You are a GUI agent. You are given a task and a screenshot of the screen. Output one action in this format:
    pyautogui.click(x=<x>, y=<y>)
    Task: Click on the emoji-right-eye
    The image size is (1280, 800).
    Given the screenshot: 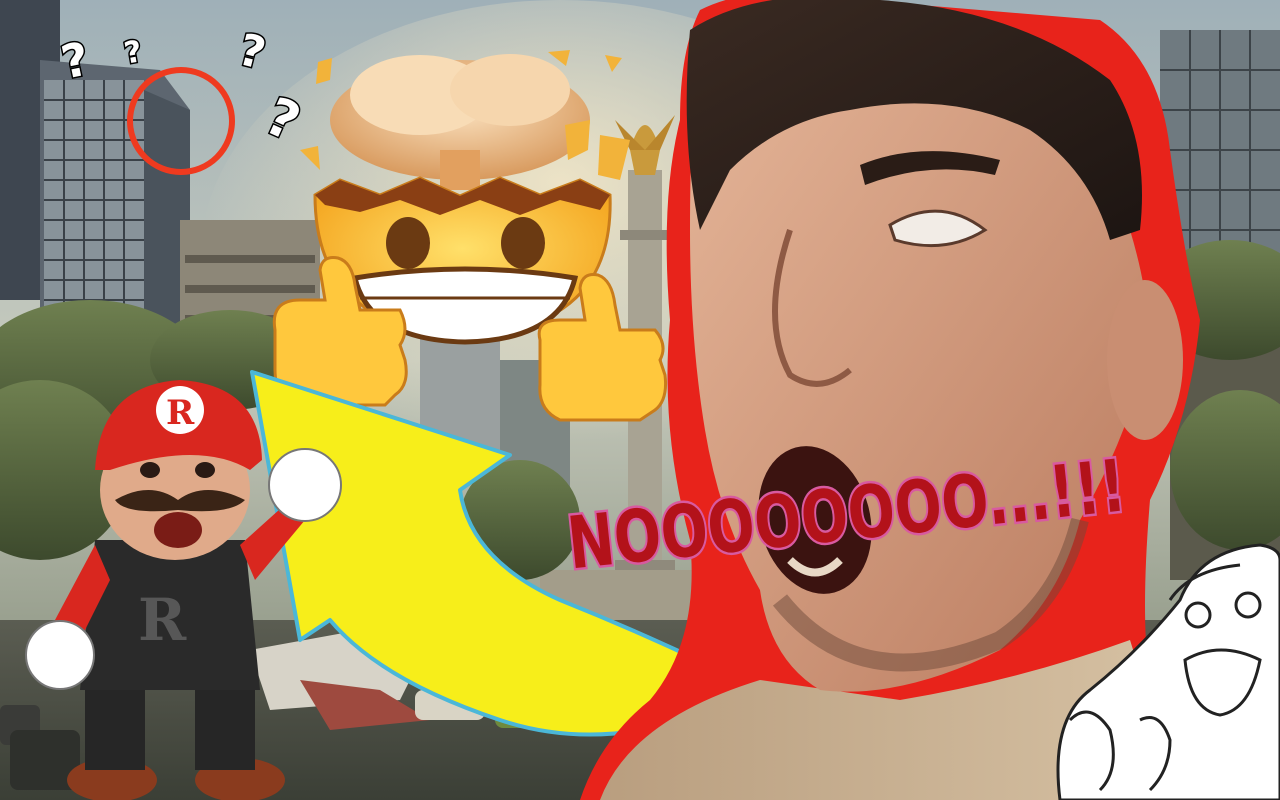 What is the action you would take?
    pyautogui.click(x=523, y=243)
    